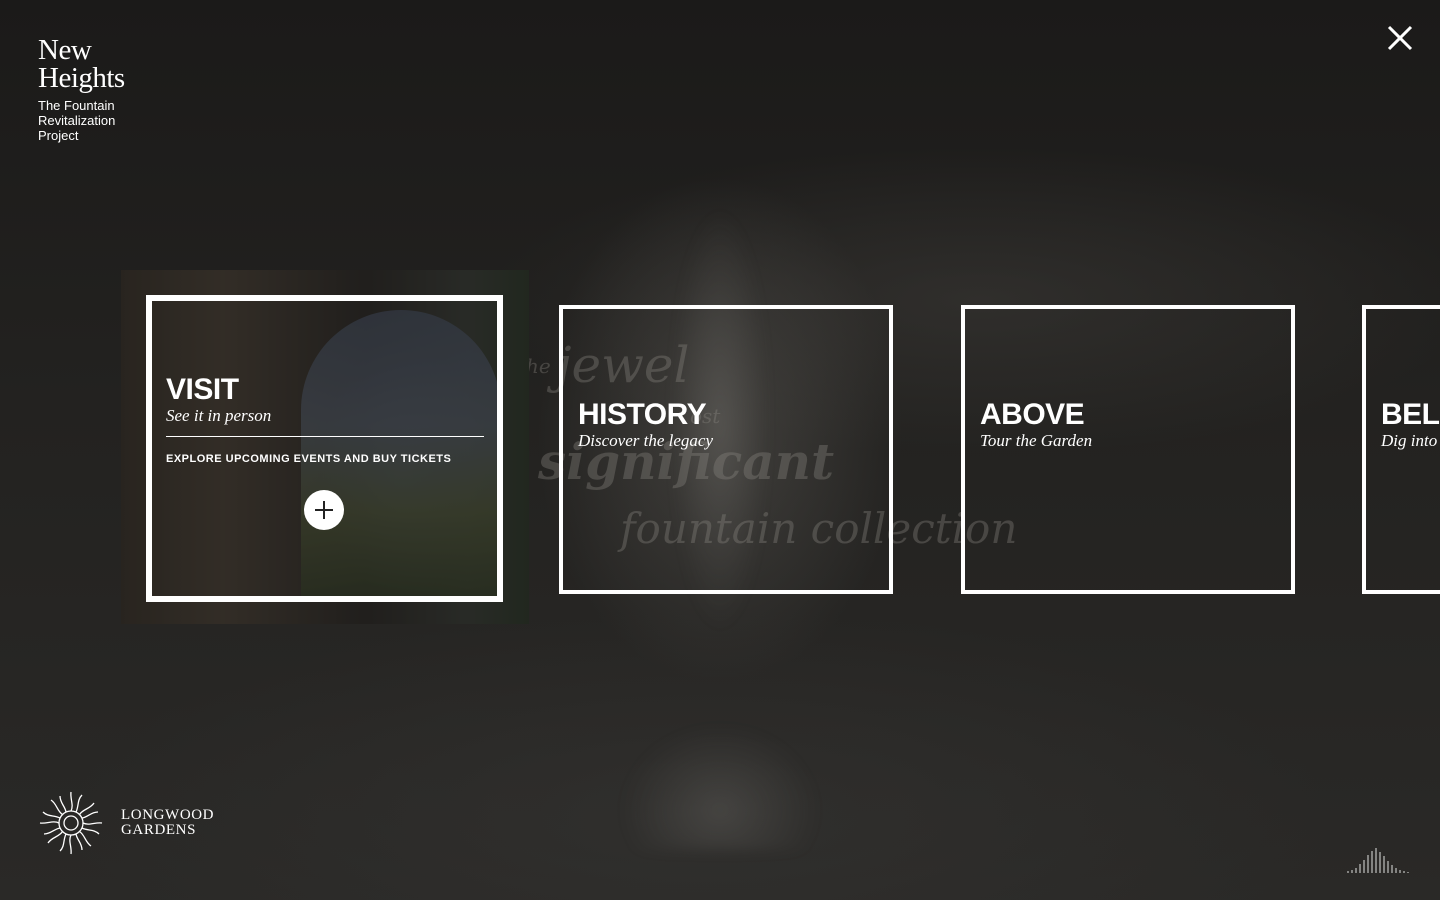 Image resolution: width=1440 pixels, height=900 pixels. I want to click on sound-toggle-button, so click(1379, 860).